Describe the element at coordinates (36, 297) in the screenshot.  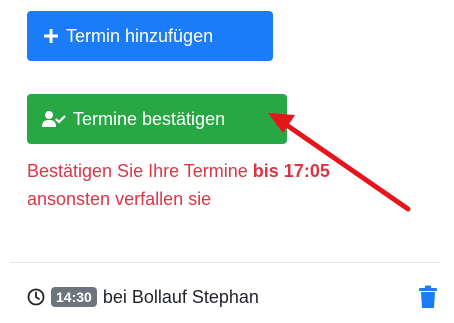
I see `clock-icon` at that location.